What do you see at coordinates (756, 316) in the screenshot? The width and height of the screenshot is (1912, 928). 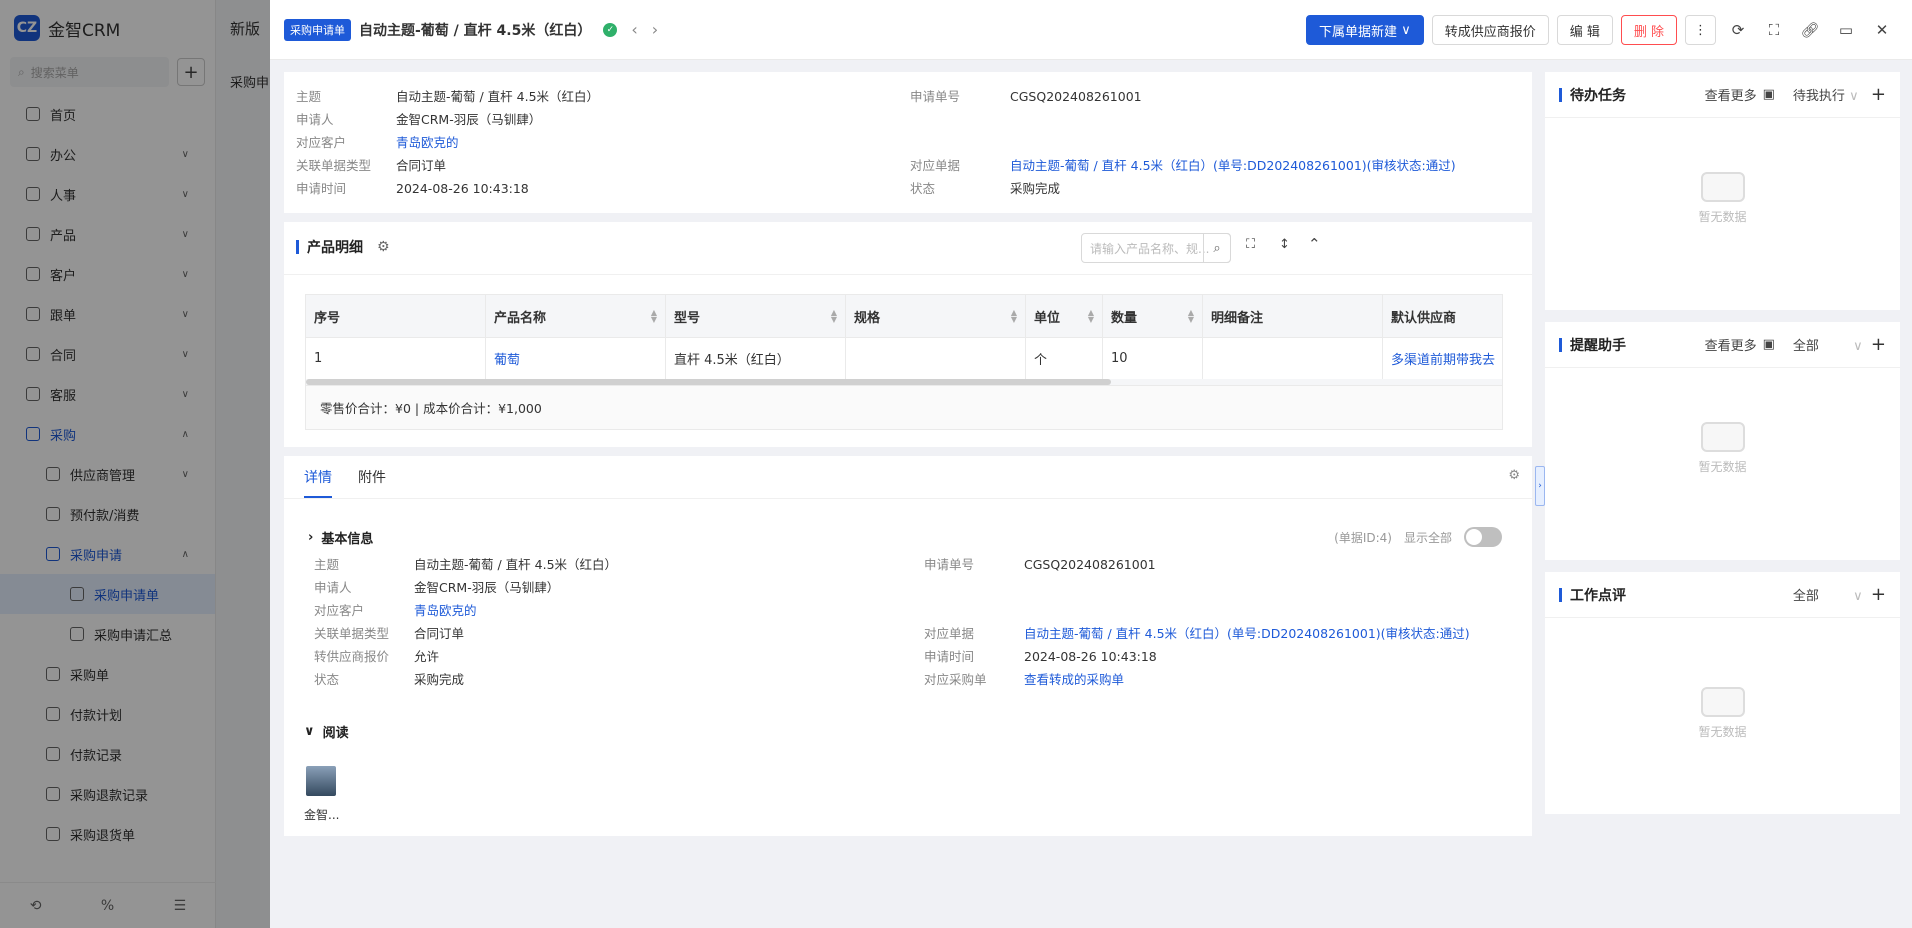 I see `col-header: 型号 ▲ ▼` at bounding box center [756, 316].